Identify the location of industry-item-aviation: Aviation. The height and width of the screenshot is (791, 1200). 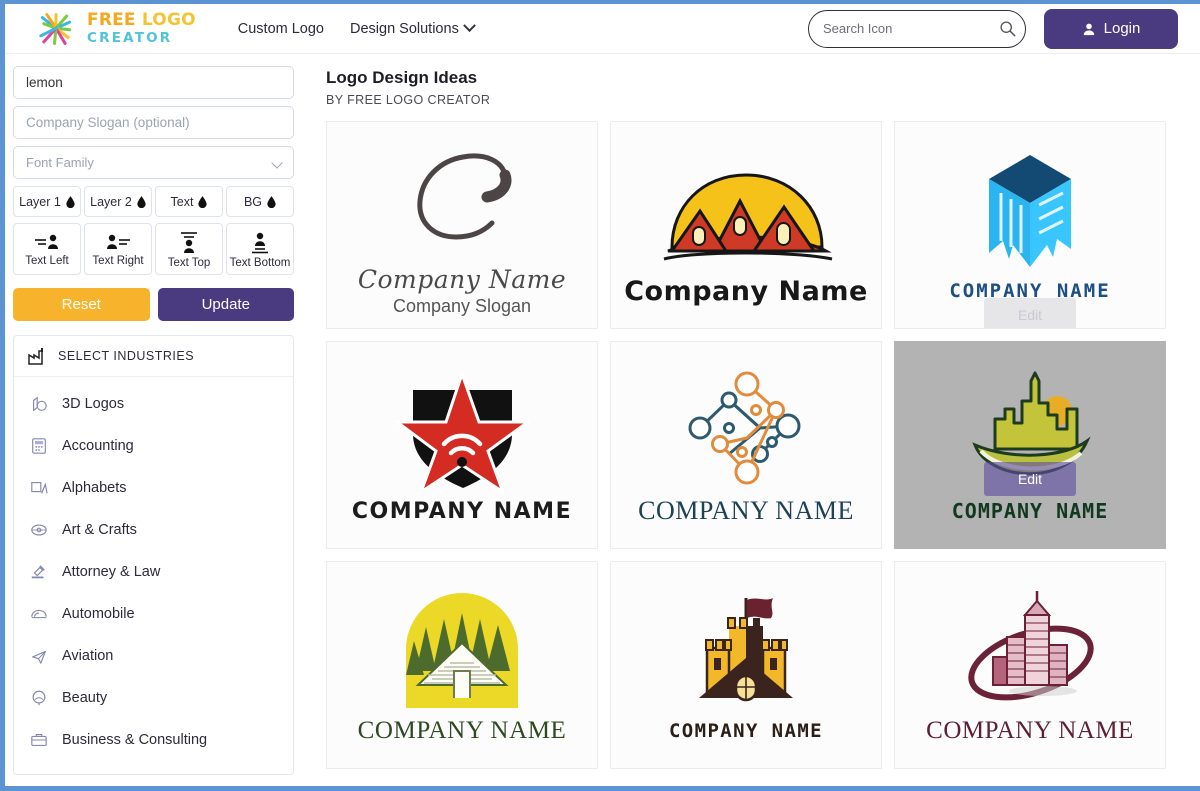
(153, 656).